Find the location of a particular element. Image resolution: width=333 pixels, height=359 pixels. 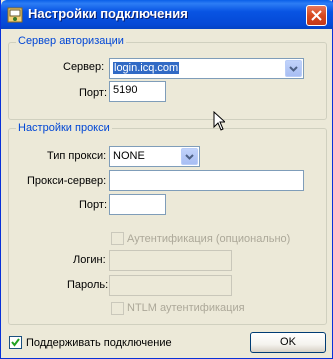

port-label: Порт: is located at coordinates (93, 93).